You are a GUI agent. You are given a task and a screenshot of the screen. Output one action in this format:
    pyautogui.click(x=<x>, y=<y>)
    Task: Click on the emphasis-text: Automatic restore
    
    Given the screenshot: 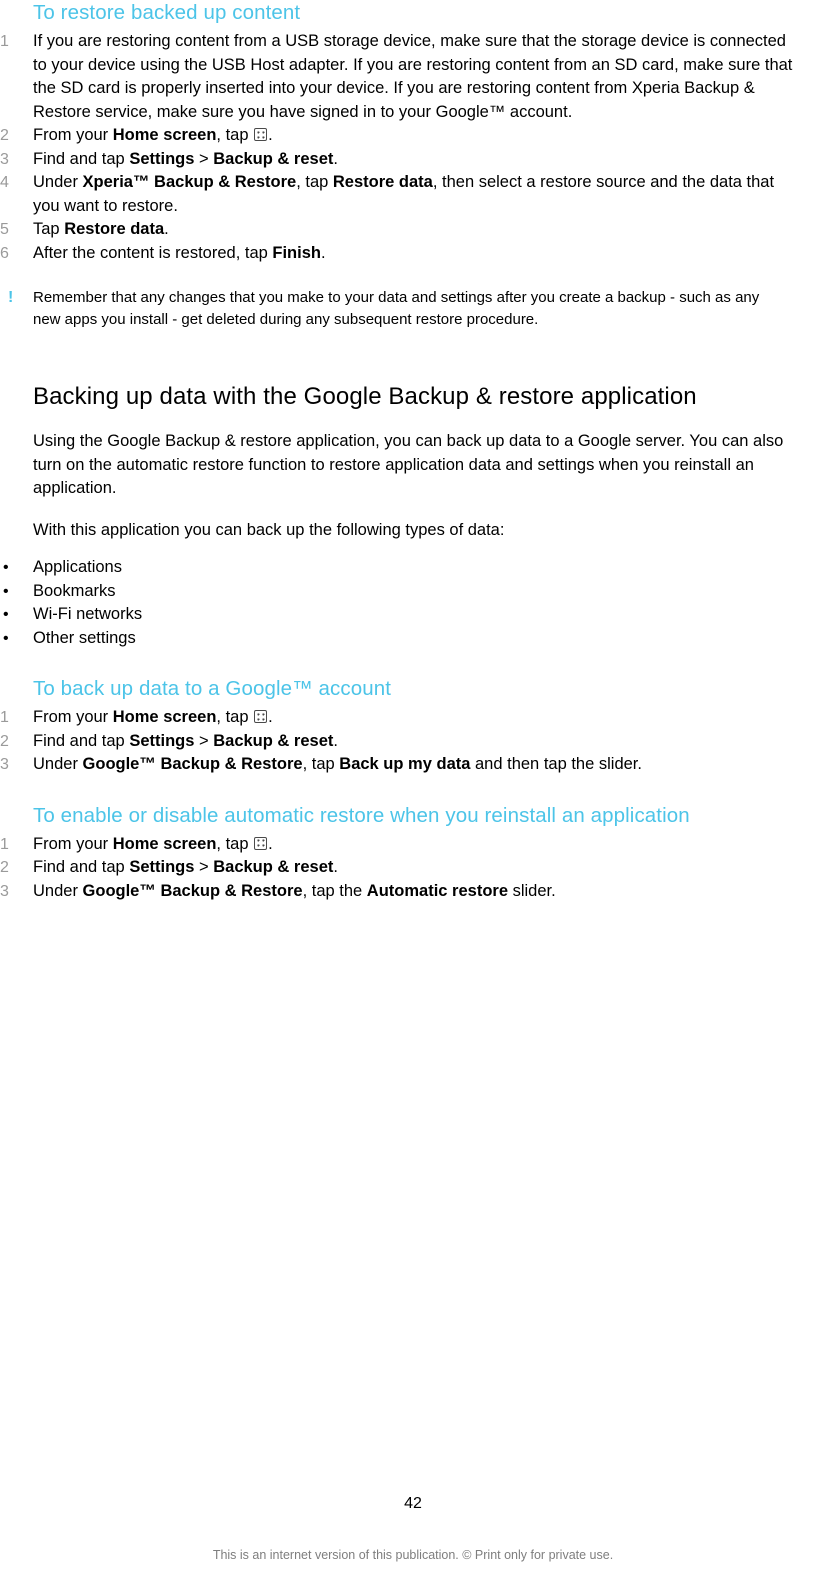 What is the action you would take?
    pyautogui.click(x=437, y=890)
    